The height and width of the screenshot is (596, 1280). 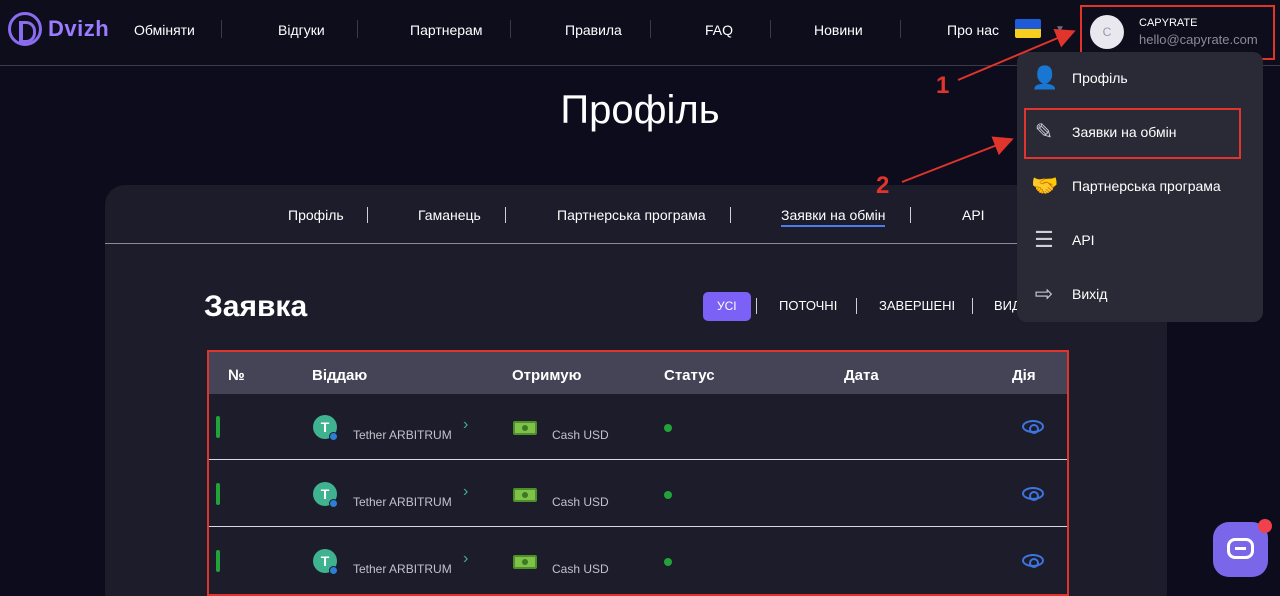 I want to click on column-give: Віддаю, so click(x=340, y=375).